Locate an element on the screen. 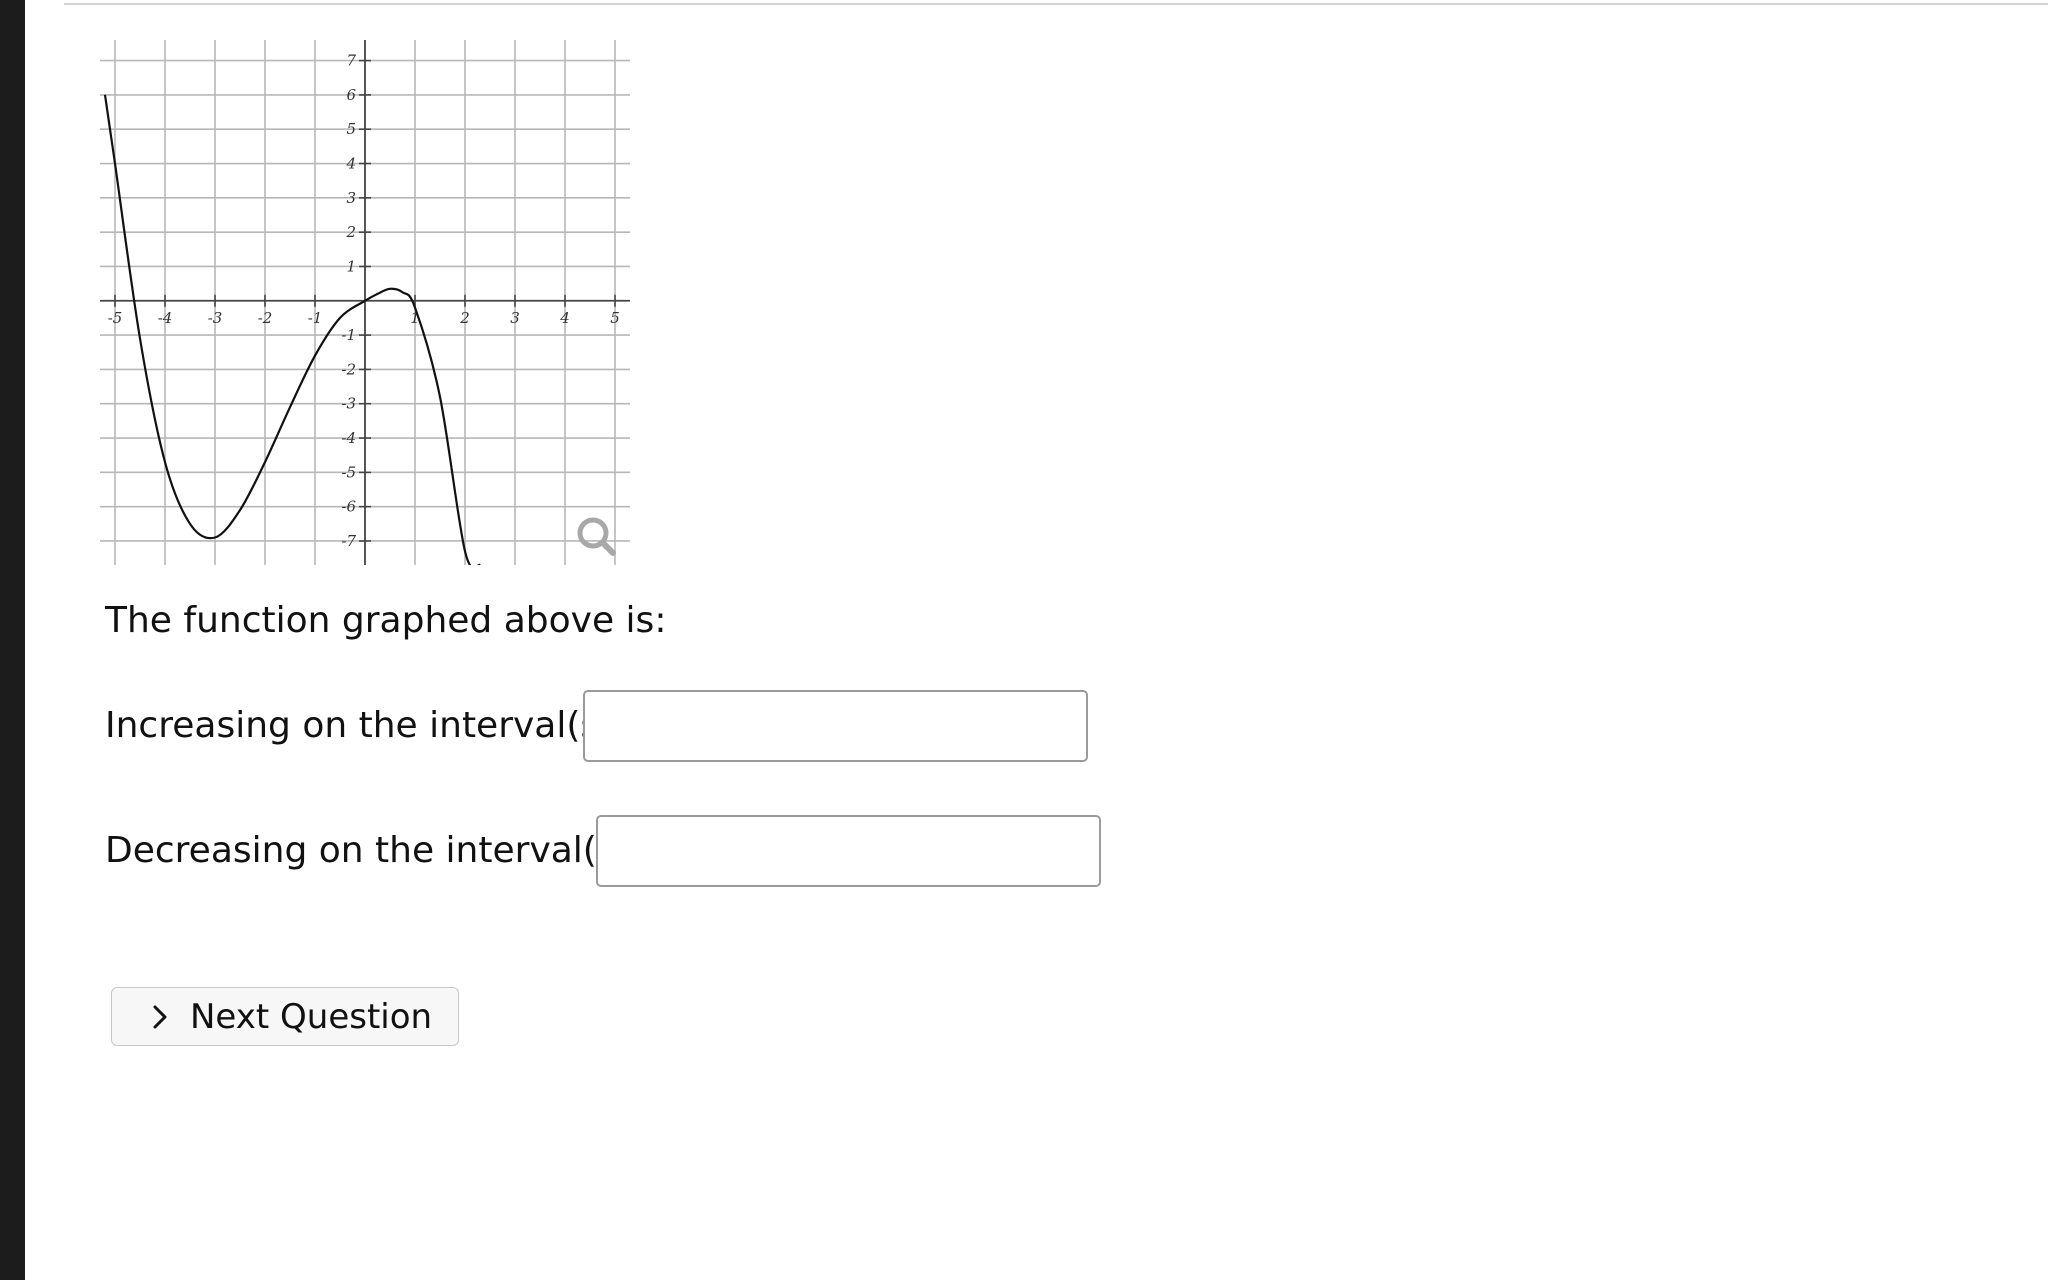 The height and width of the screenshot is (1280, 2048). chevron-right-icon is located at coordinates (160, 1016).